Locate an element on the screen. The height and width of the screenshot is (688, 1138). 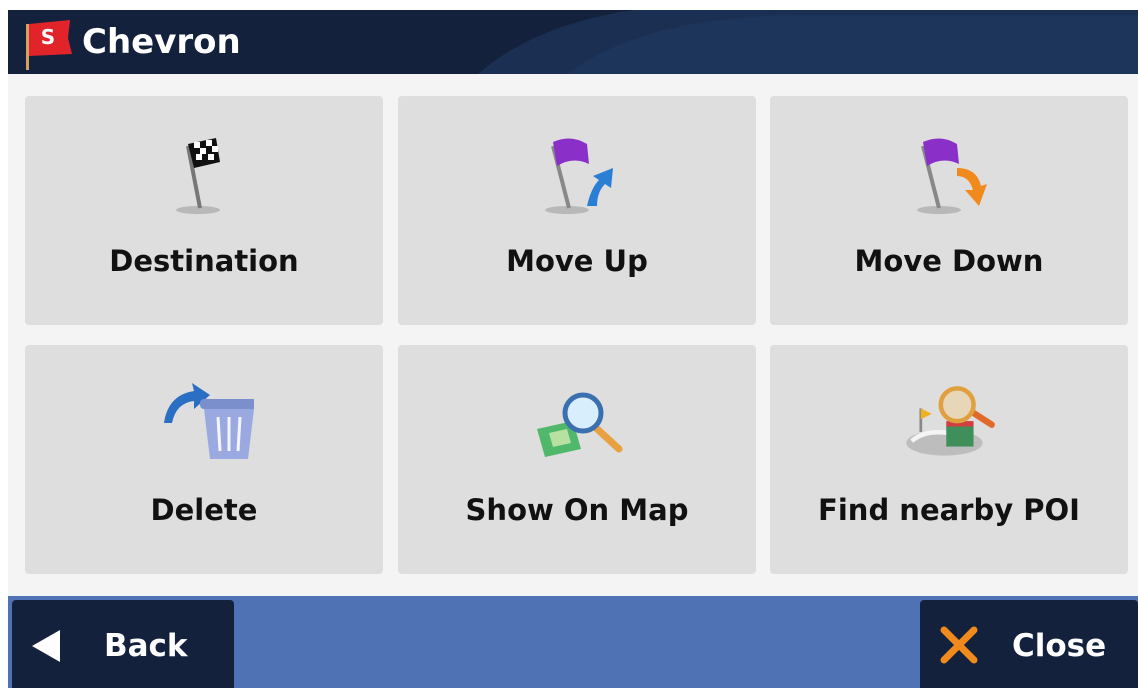
tile-label: Find nearby POI is located at coordinates (949, 510).